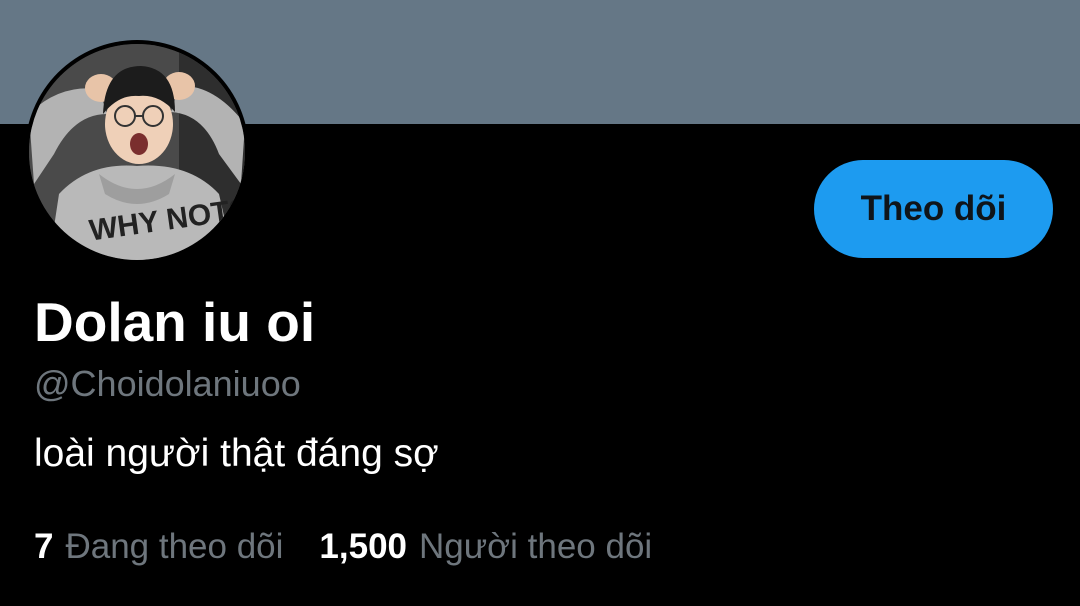 The width and height of the screenshot is (1080, 606). Describe the element at coordinates (175, 322) in the screenshot. I see `display-name: Dolan iu oi` at that location.